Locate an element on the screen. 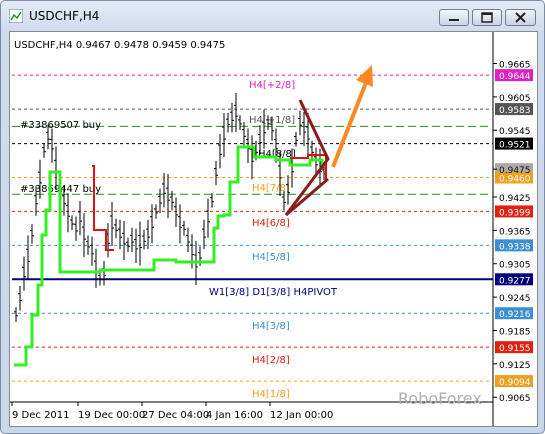 Image resolution: width=545 pixels, height=434 pixels. close-icon is located at coordinates (520, 17).